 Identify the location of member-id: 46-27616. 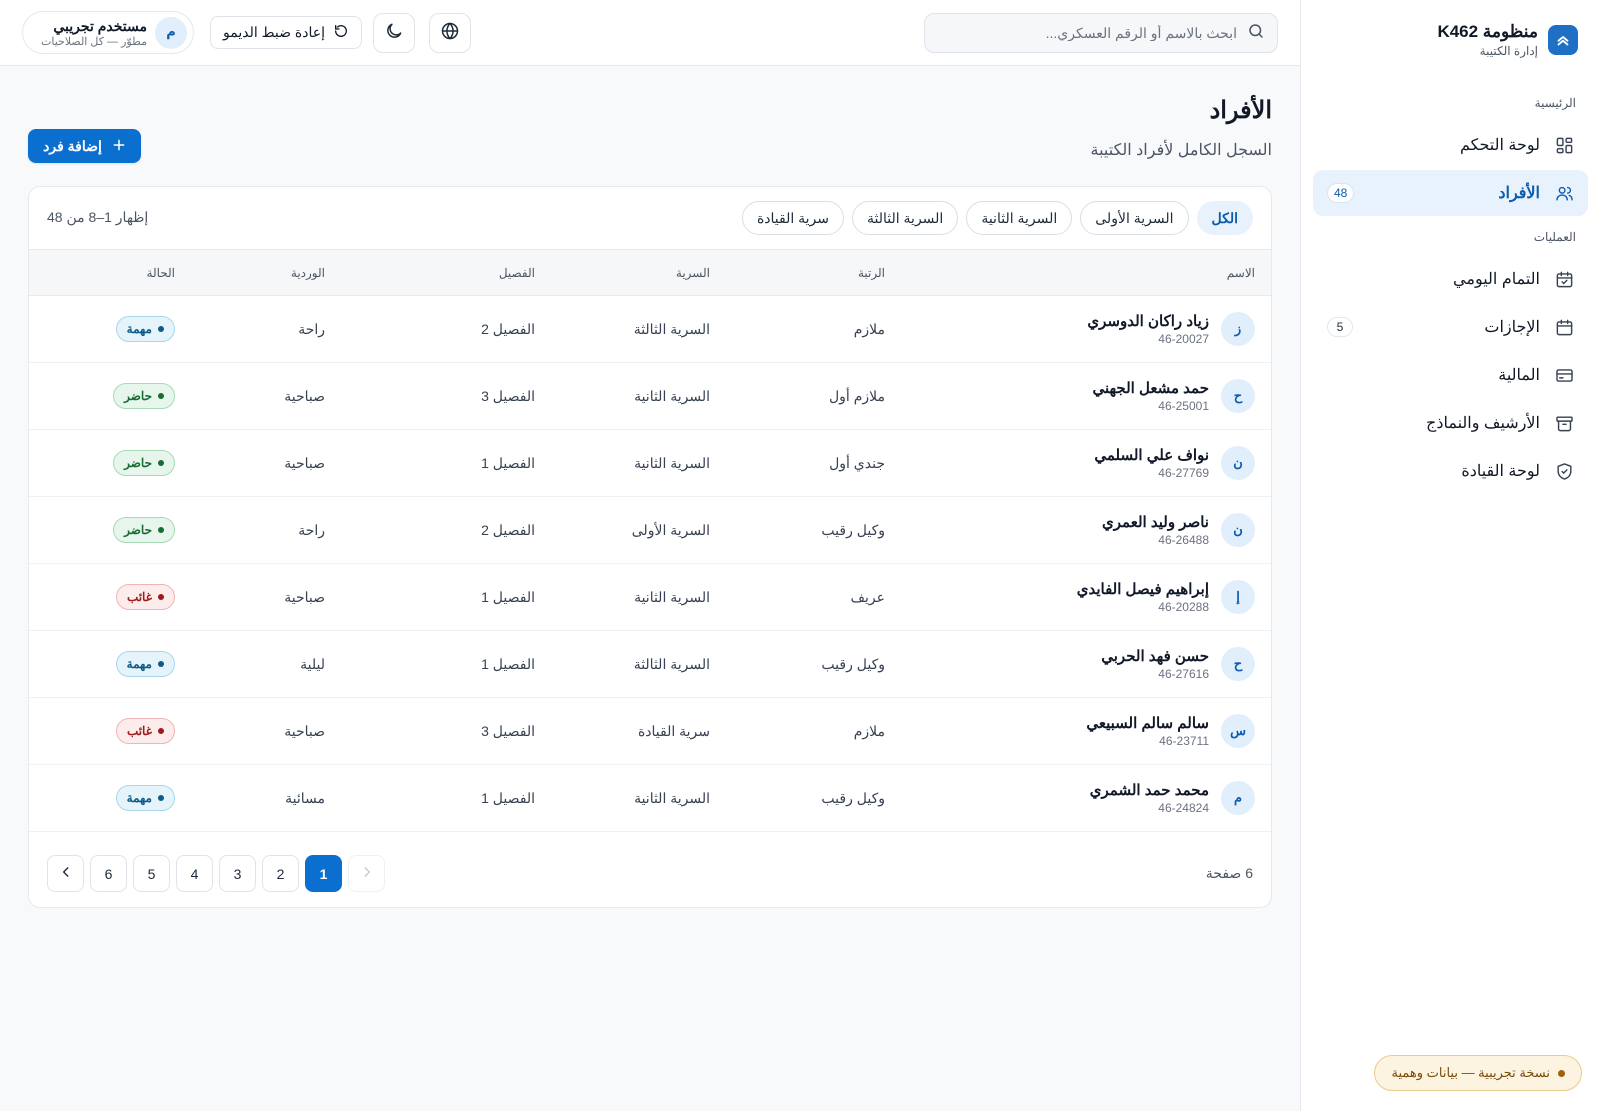
(1183, 674).